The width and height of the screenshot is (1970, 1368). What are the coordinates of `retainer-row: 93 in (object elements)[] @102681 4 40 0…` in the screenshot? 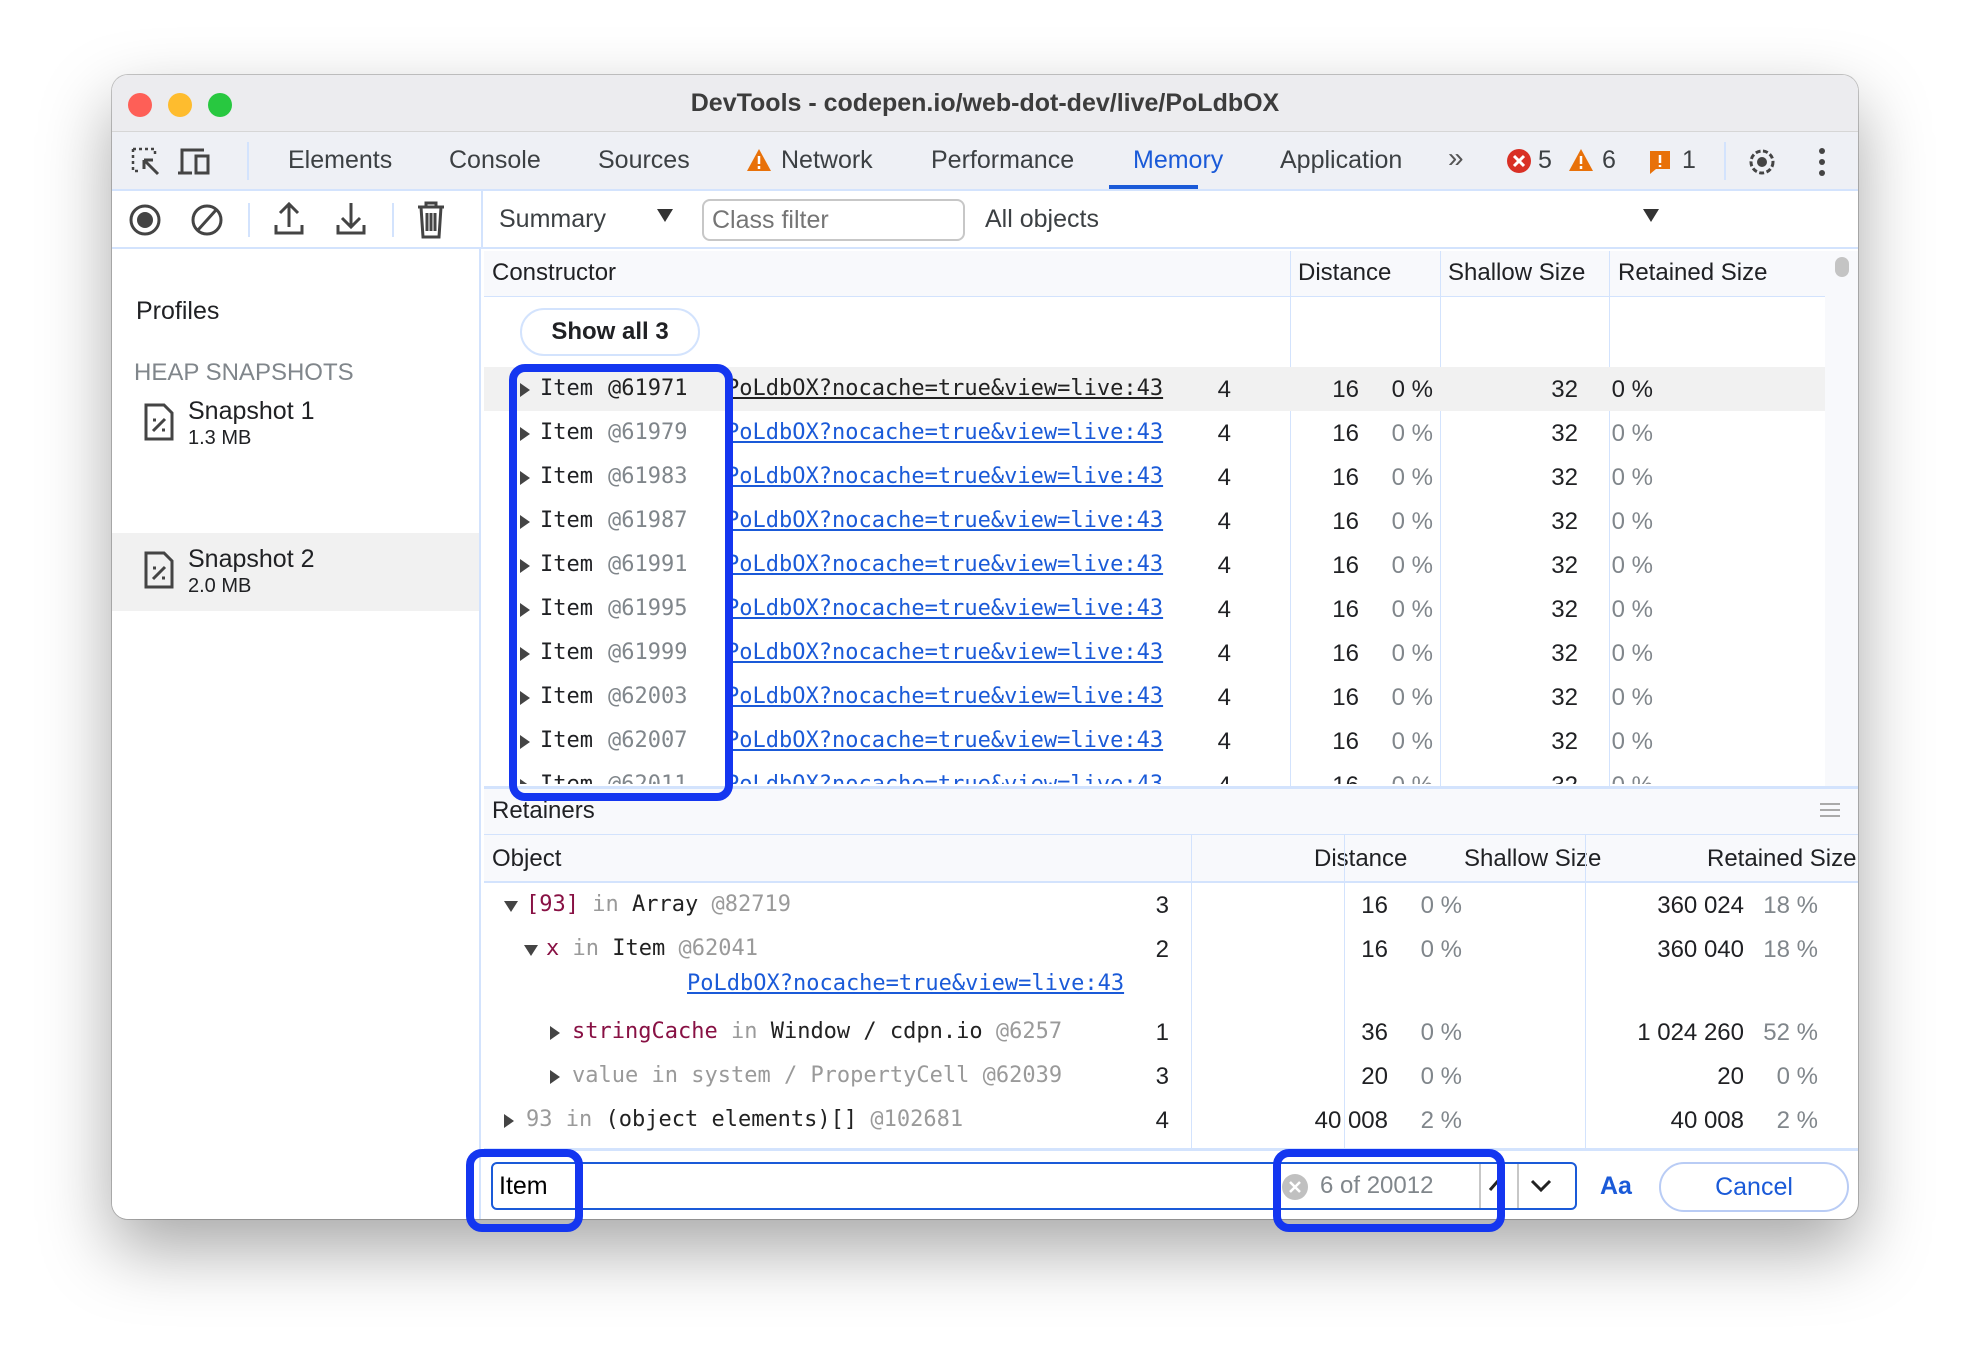 It's located at (1171, 1120).